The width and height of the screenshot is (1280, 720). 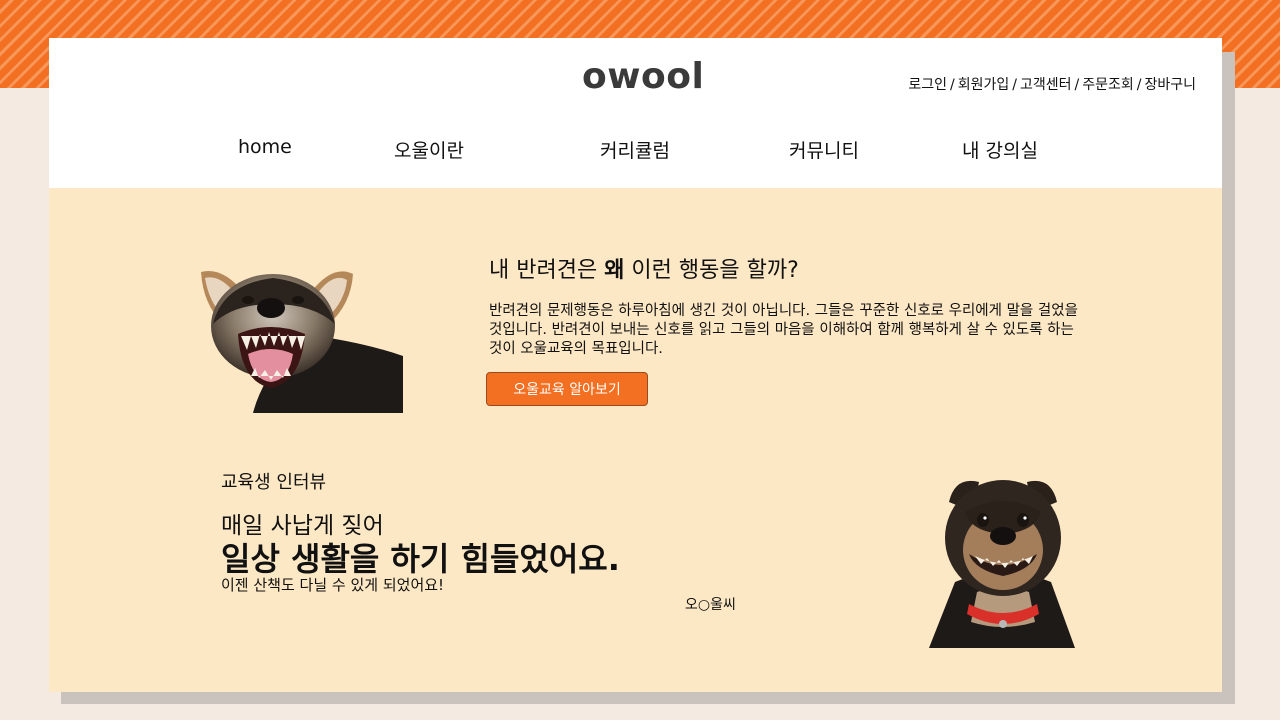 I want to click on learn-more-button: 오울교육 알아보기, so click(x=567, y=389).